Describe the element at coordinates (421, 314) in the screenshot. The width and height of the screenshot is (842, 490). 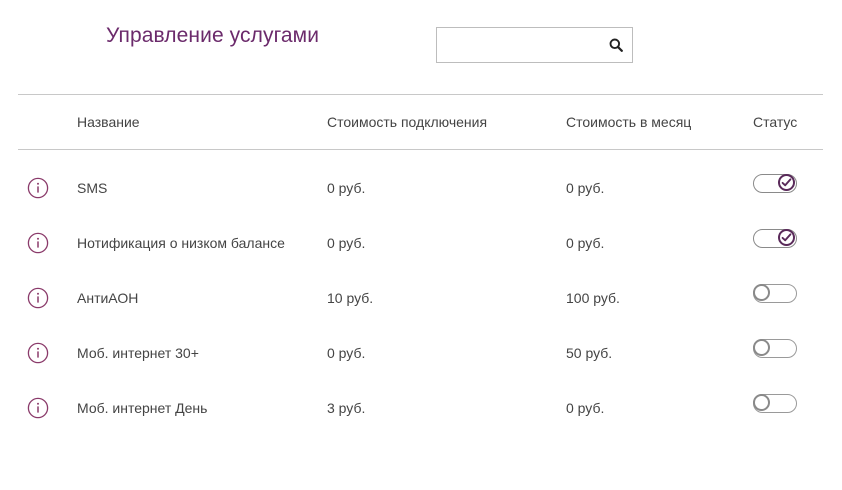
I see `table-row: АнтиАОН 10 руб. 100 руб.` at that location.